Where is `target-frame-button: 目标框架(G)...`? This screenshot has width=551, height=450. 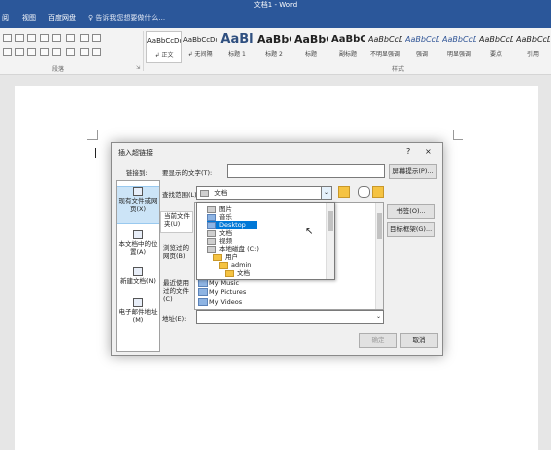 target-frame-button: 目标框架(G)... is located at coordinates (411, 229).